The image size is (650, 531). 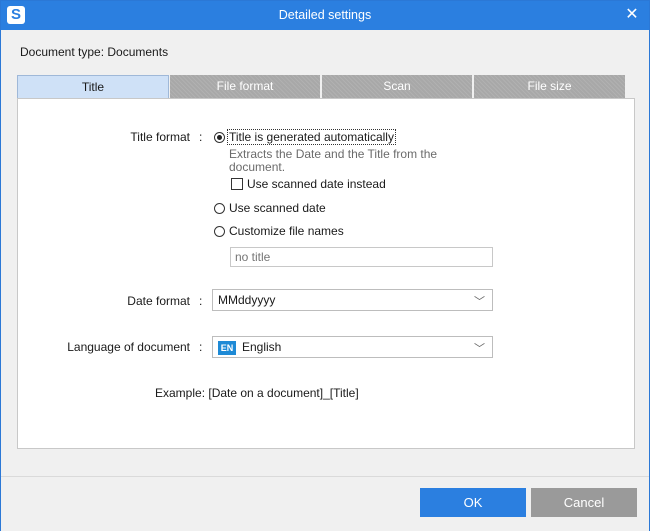 What do you see at coordinates (245, 86) in the screenshot?
I see `tab-file-format: File format` at bounding box center [245, 86].